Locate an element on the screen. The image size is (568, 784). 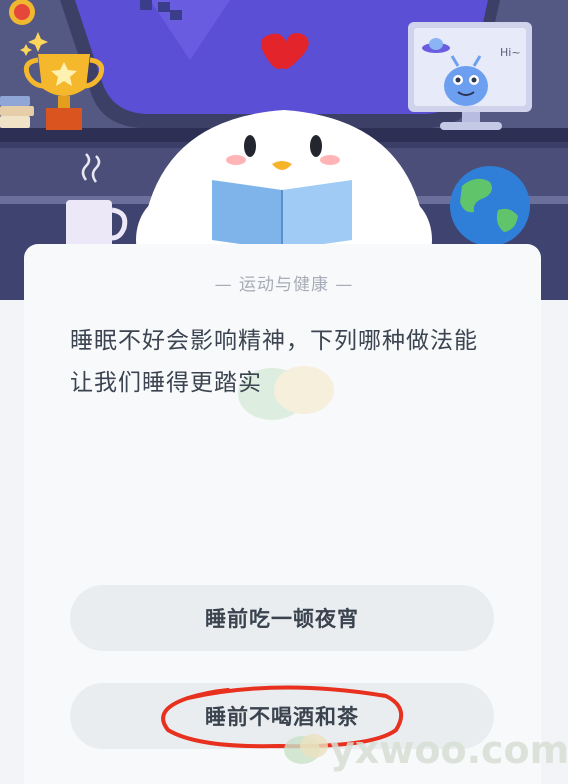
penguin-badge-icon is located at coordinates (22, 12).